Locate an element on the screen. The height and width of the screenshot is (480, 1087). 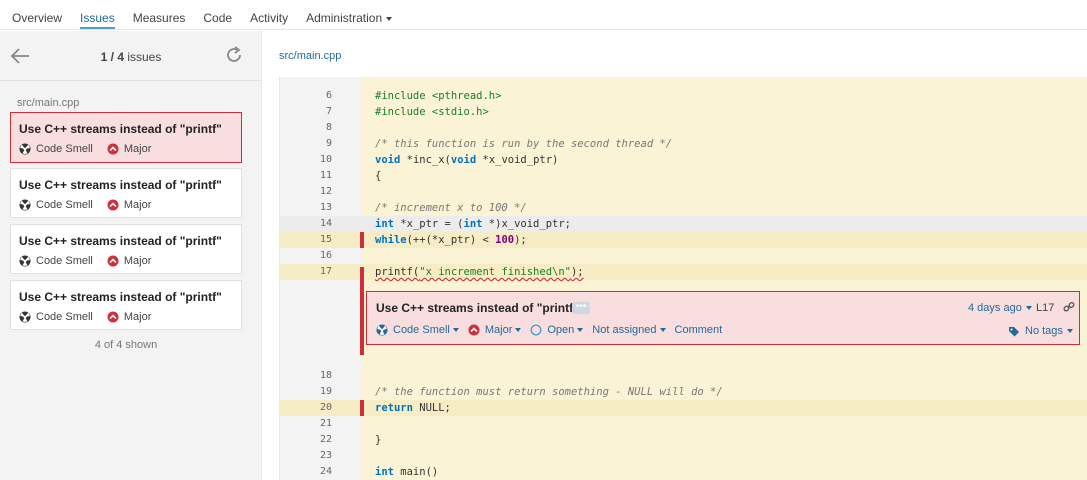
issue-counter-suffix: issues is located at coordinates (144, 57).